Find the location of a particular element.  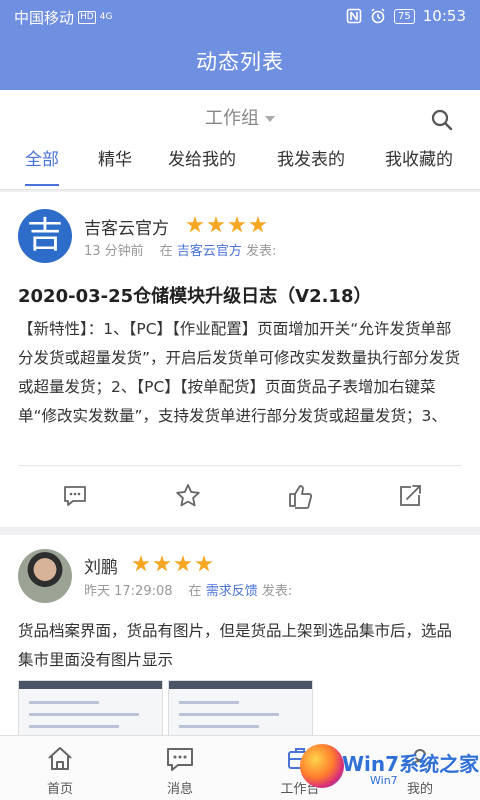

watermark-subtext: Win7 is located at coordinates (384, 780).